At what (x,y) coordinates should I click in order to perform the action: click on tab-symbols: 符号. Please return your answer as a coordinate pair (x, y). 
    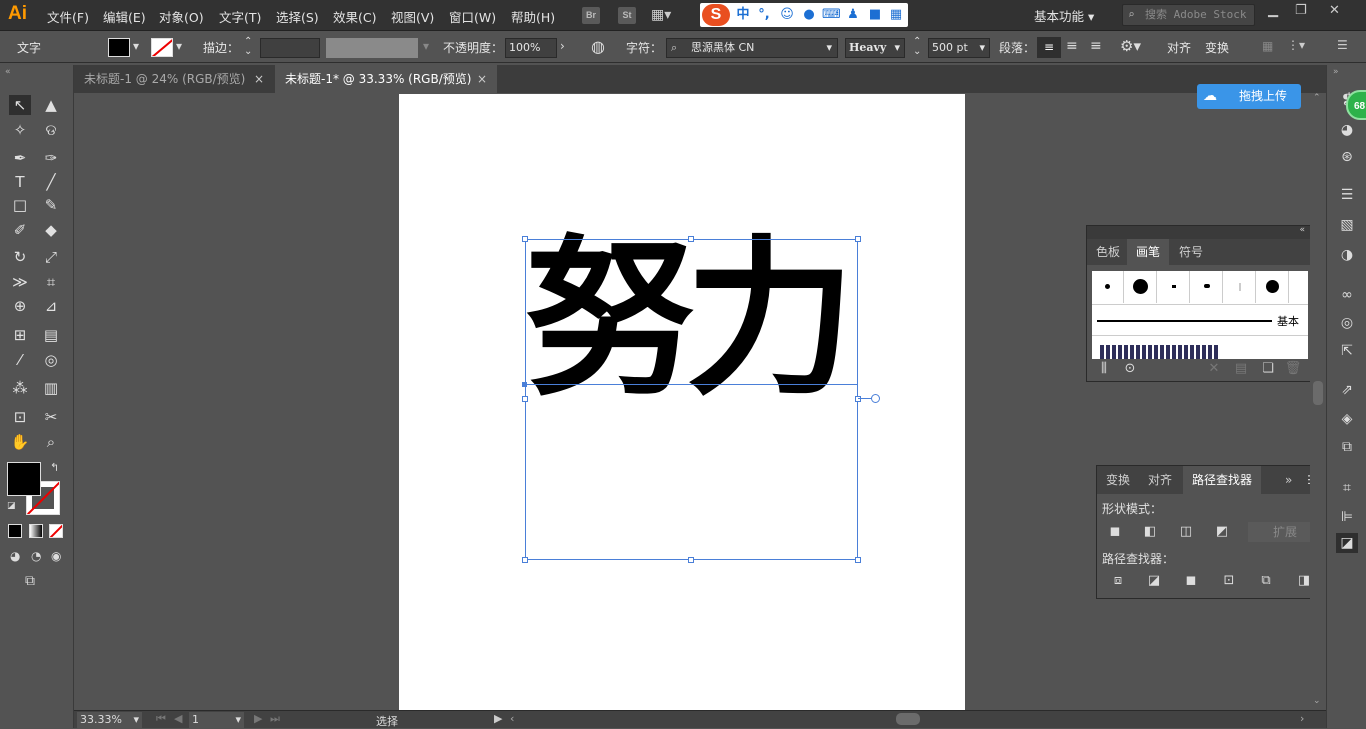
    Looking at the image, I should click on (1191, 252).